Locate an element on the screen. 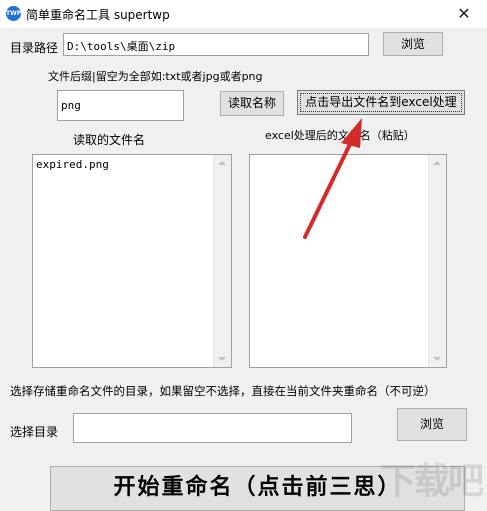  annotation-arrow is located at coordinates (332, 178).